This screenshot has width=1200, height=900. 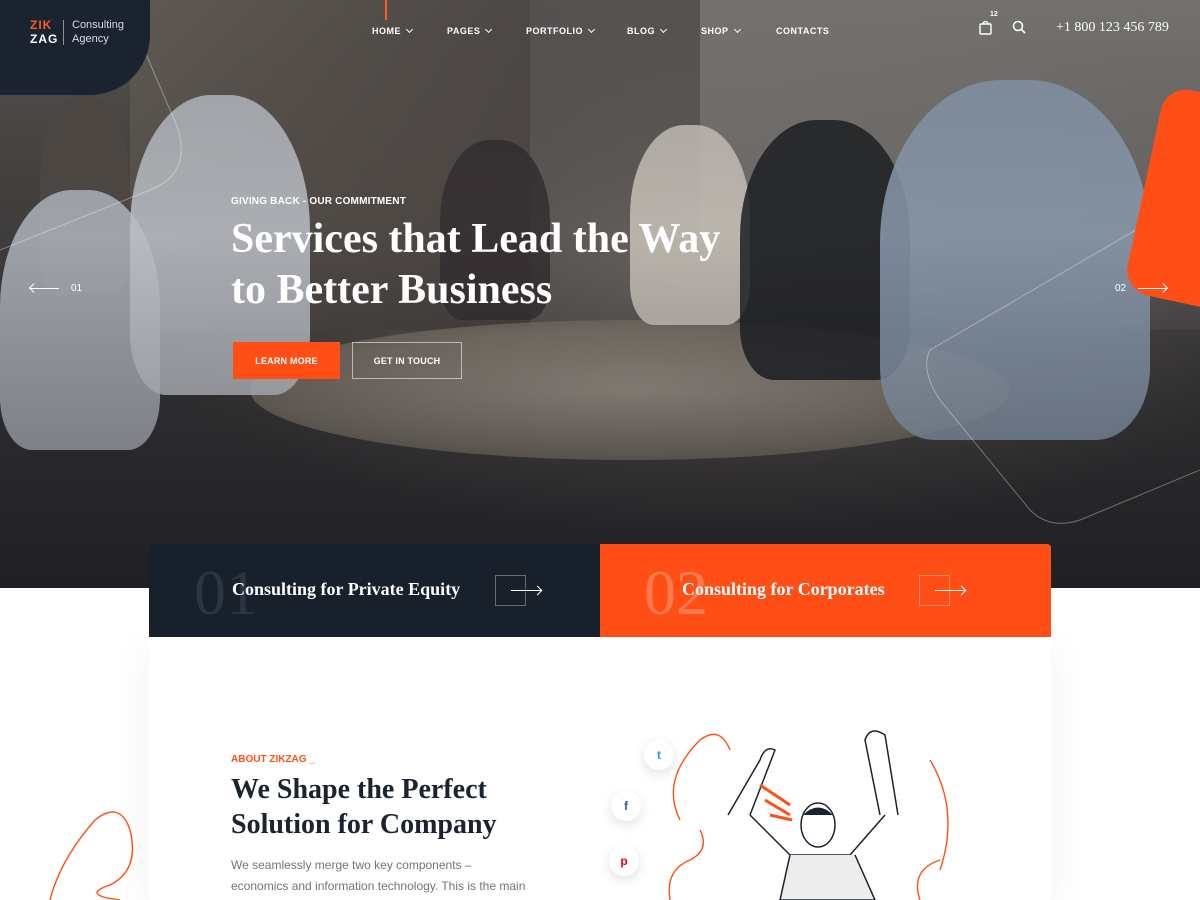 I want to click on facebook-glyph: f, so click(x=626, y=806).